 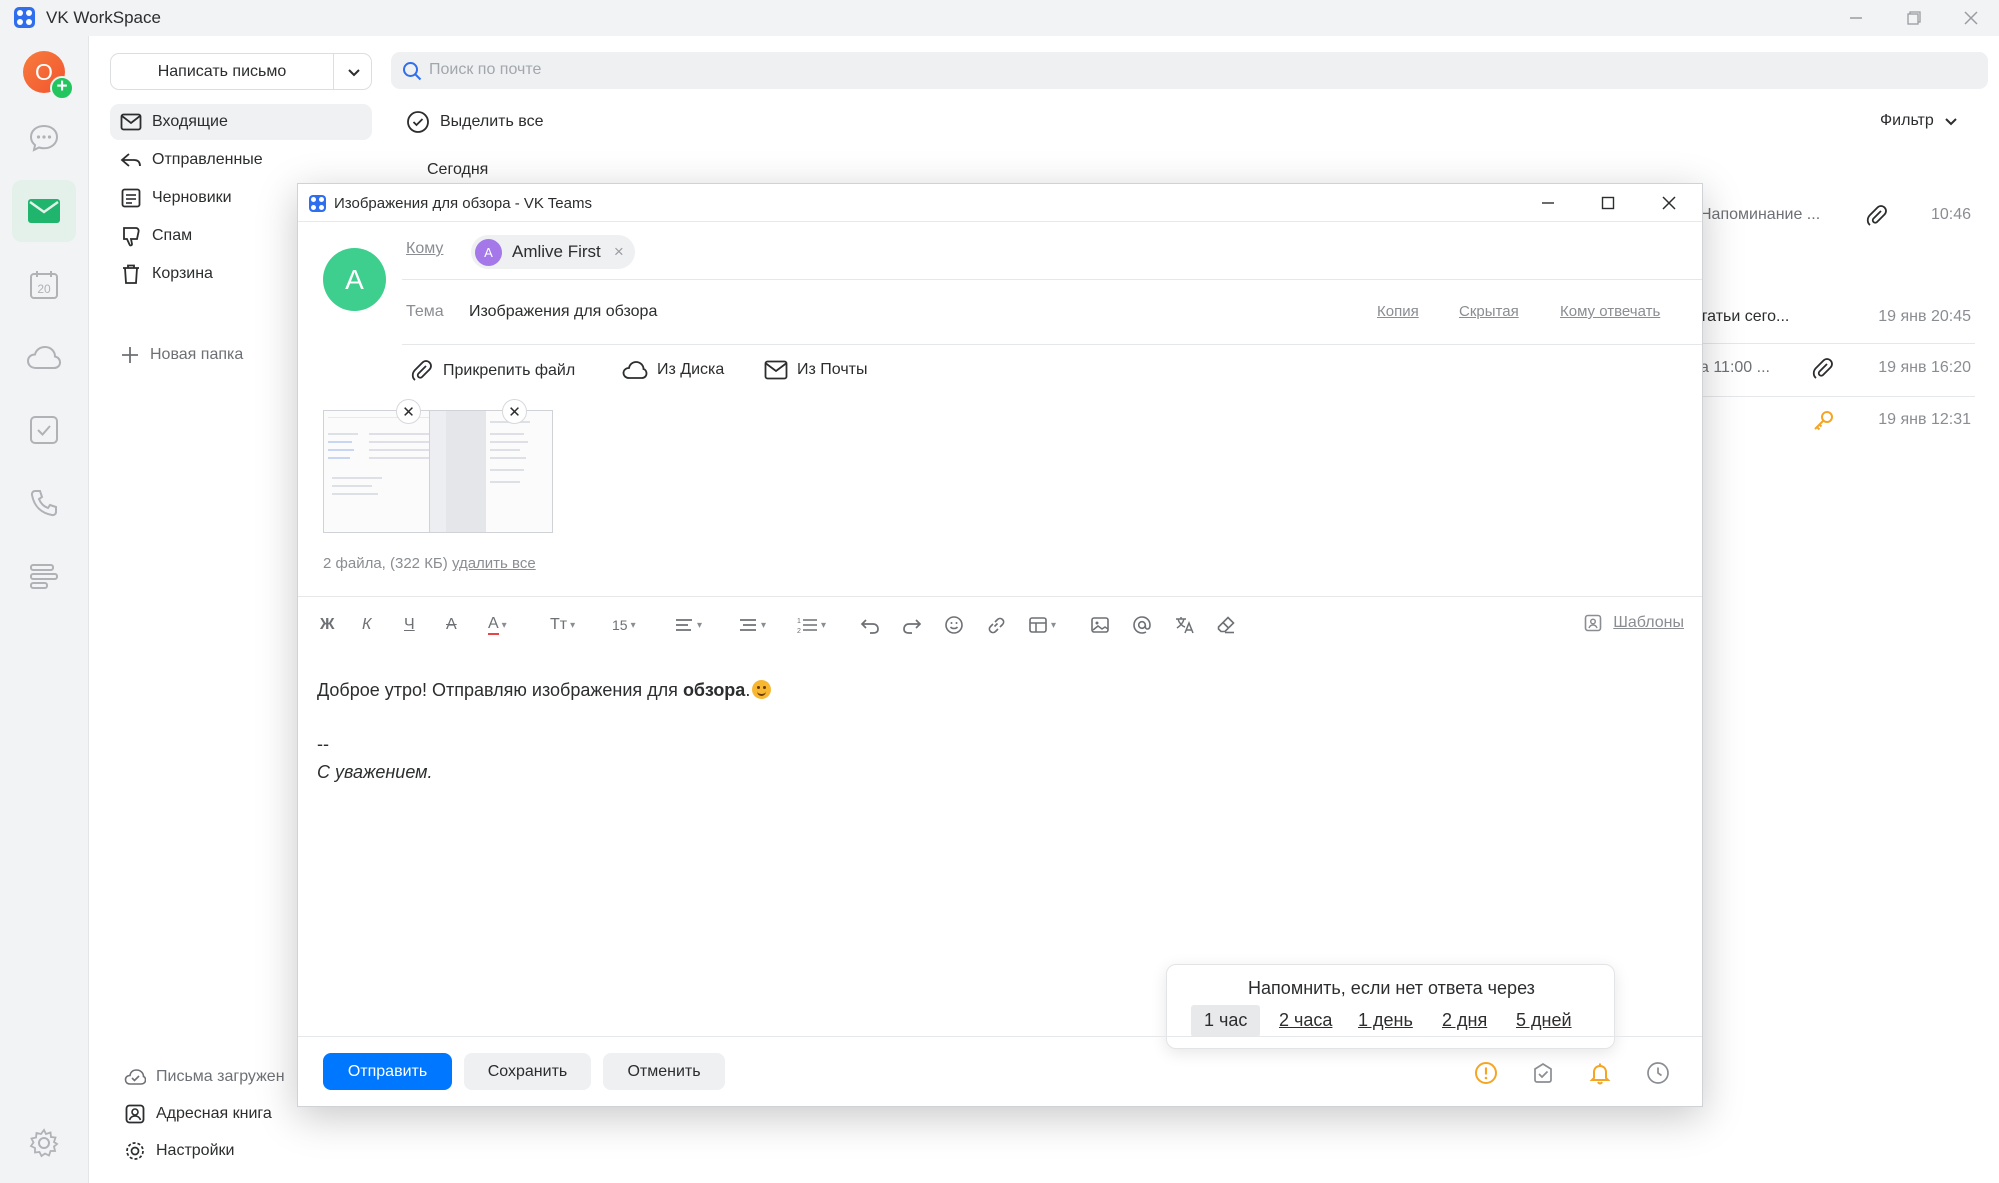 I want to click on important-icon, so click(x=1486, y=1073).